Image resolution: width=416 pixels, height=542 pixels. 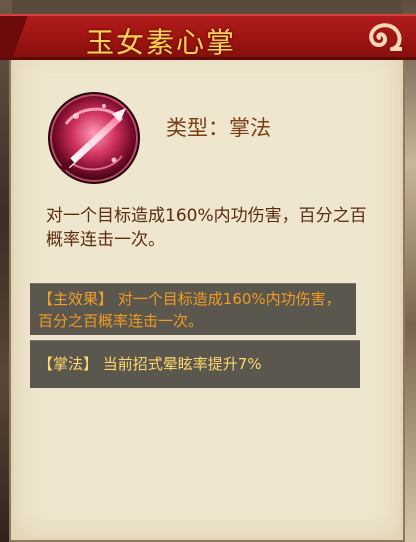 I want to click on skill-description: 对一个目标造成160%内功伤害，百分之百概率连击一次。, so click(x=206, y=228).